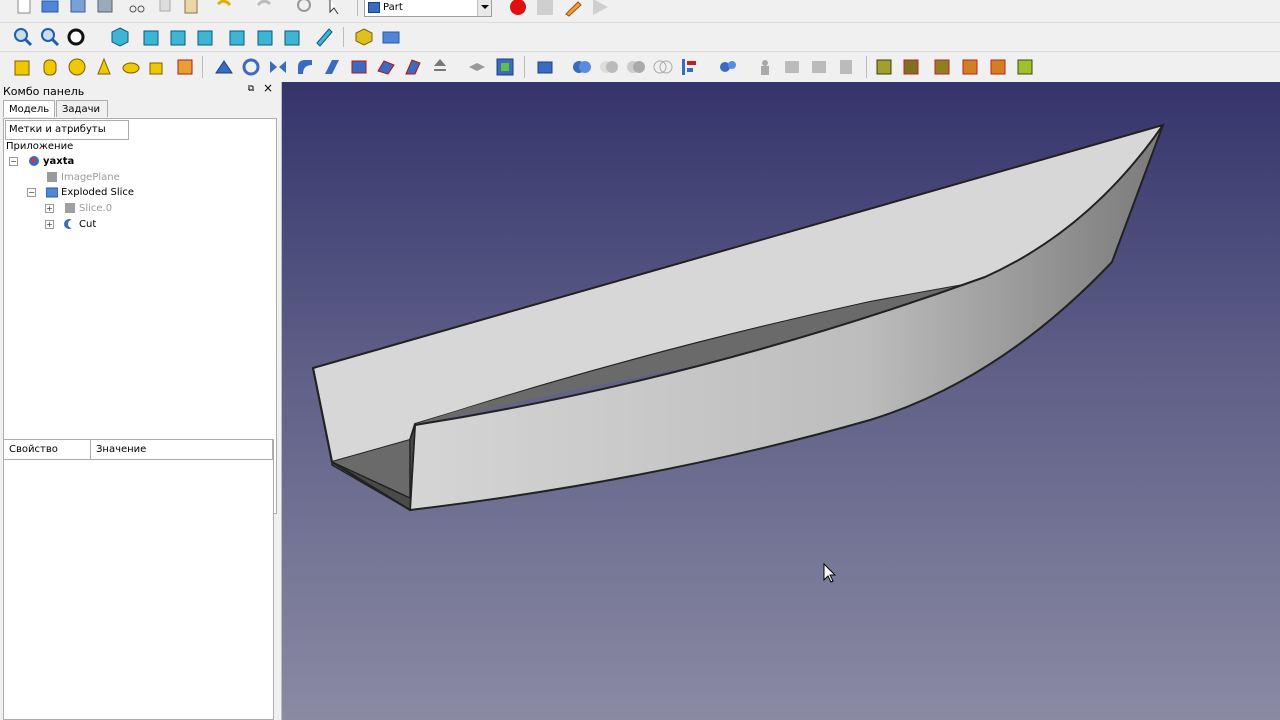 Image resolution: width=1280 pixels, height=720 pixels. Describe the element at coordinates (82, 108) in the screenshot. I see `tab-tasks: Задачи` at that location.